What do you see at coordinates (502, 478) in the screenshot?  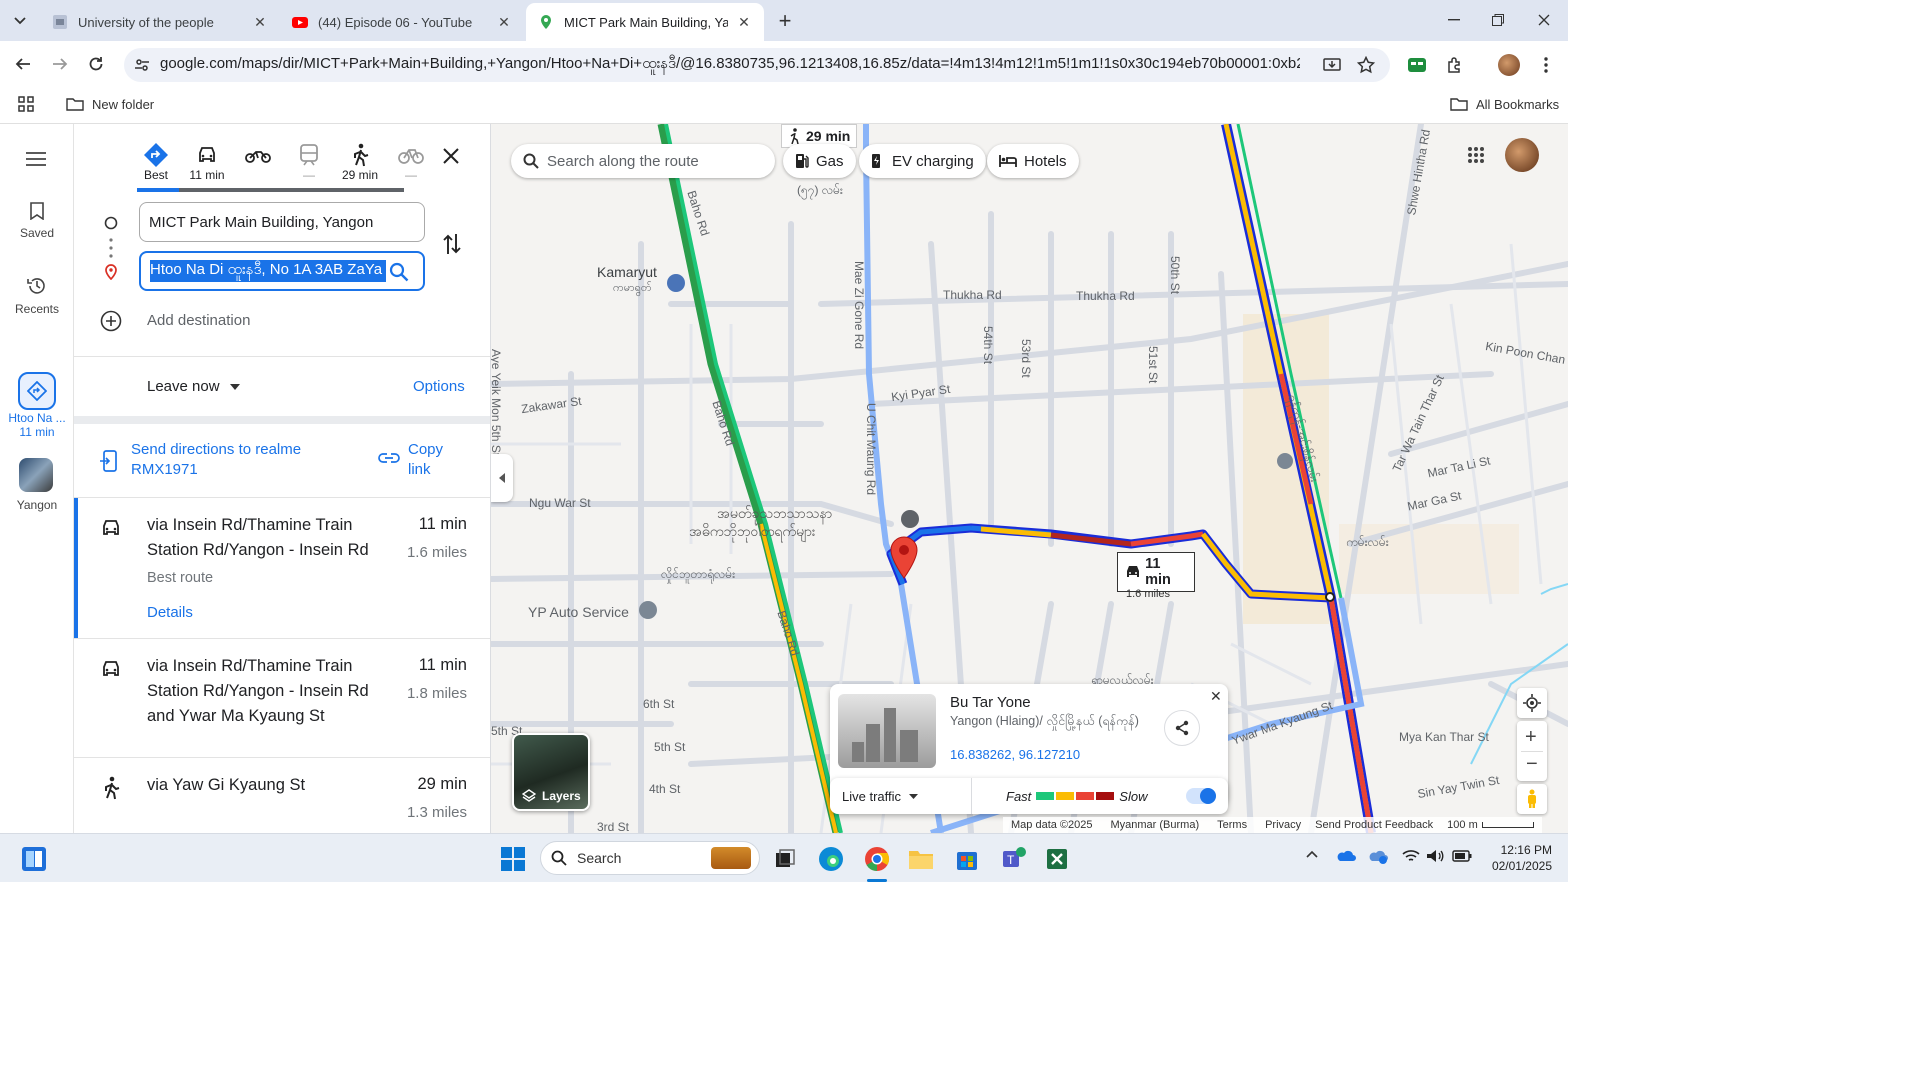 I see `collapse-panel-button` at bounding box center [502, 478].